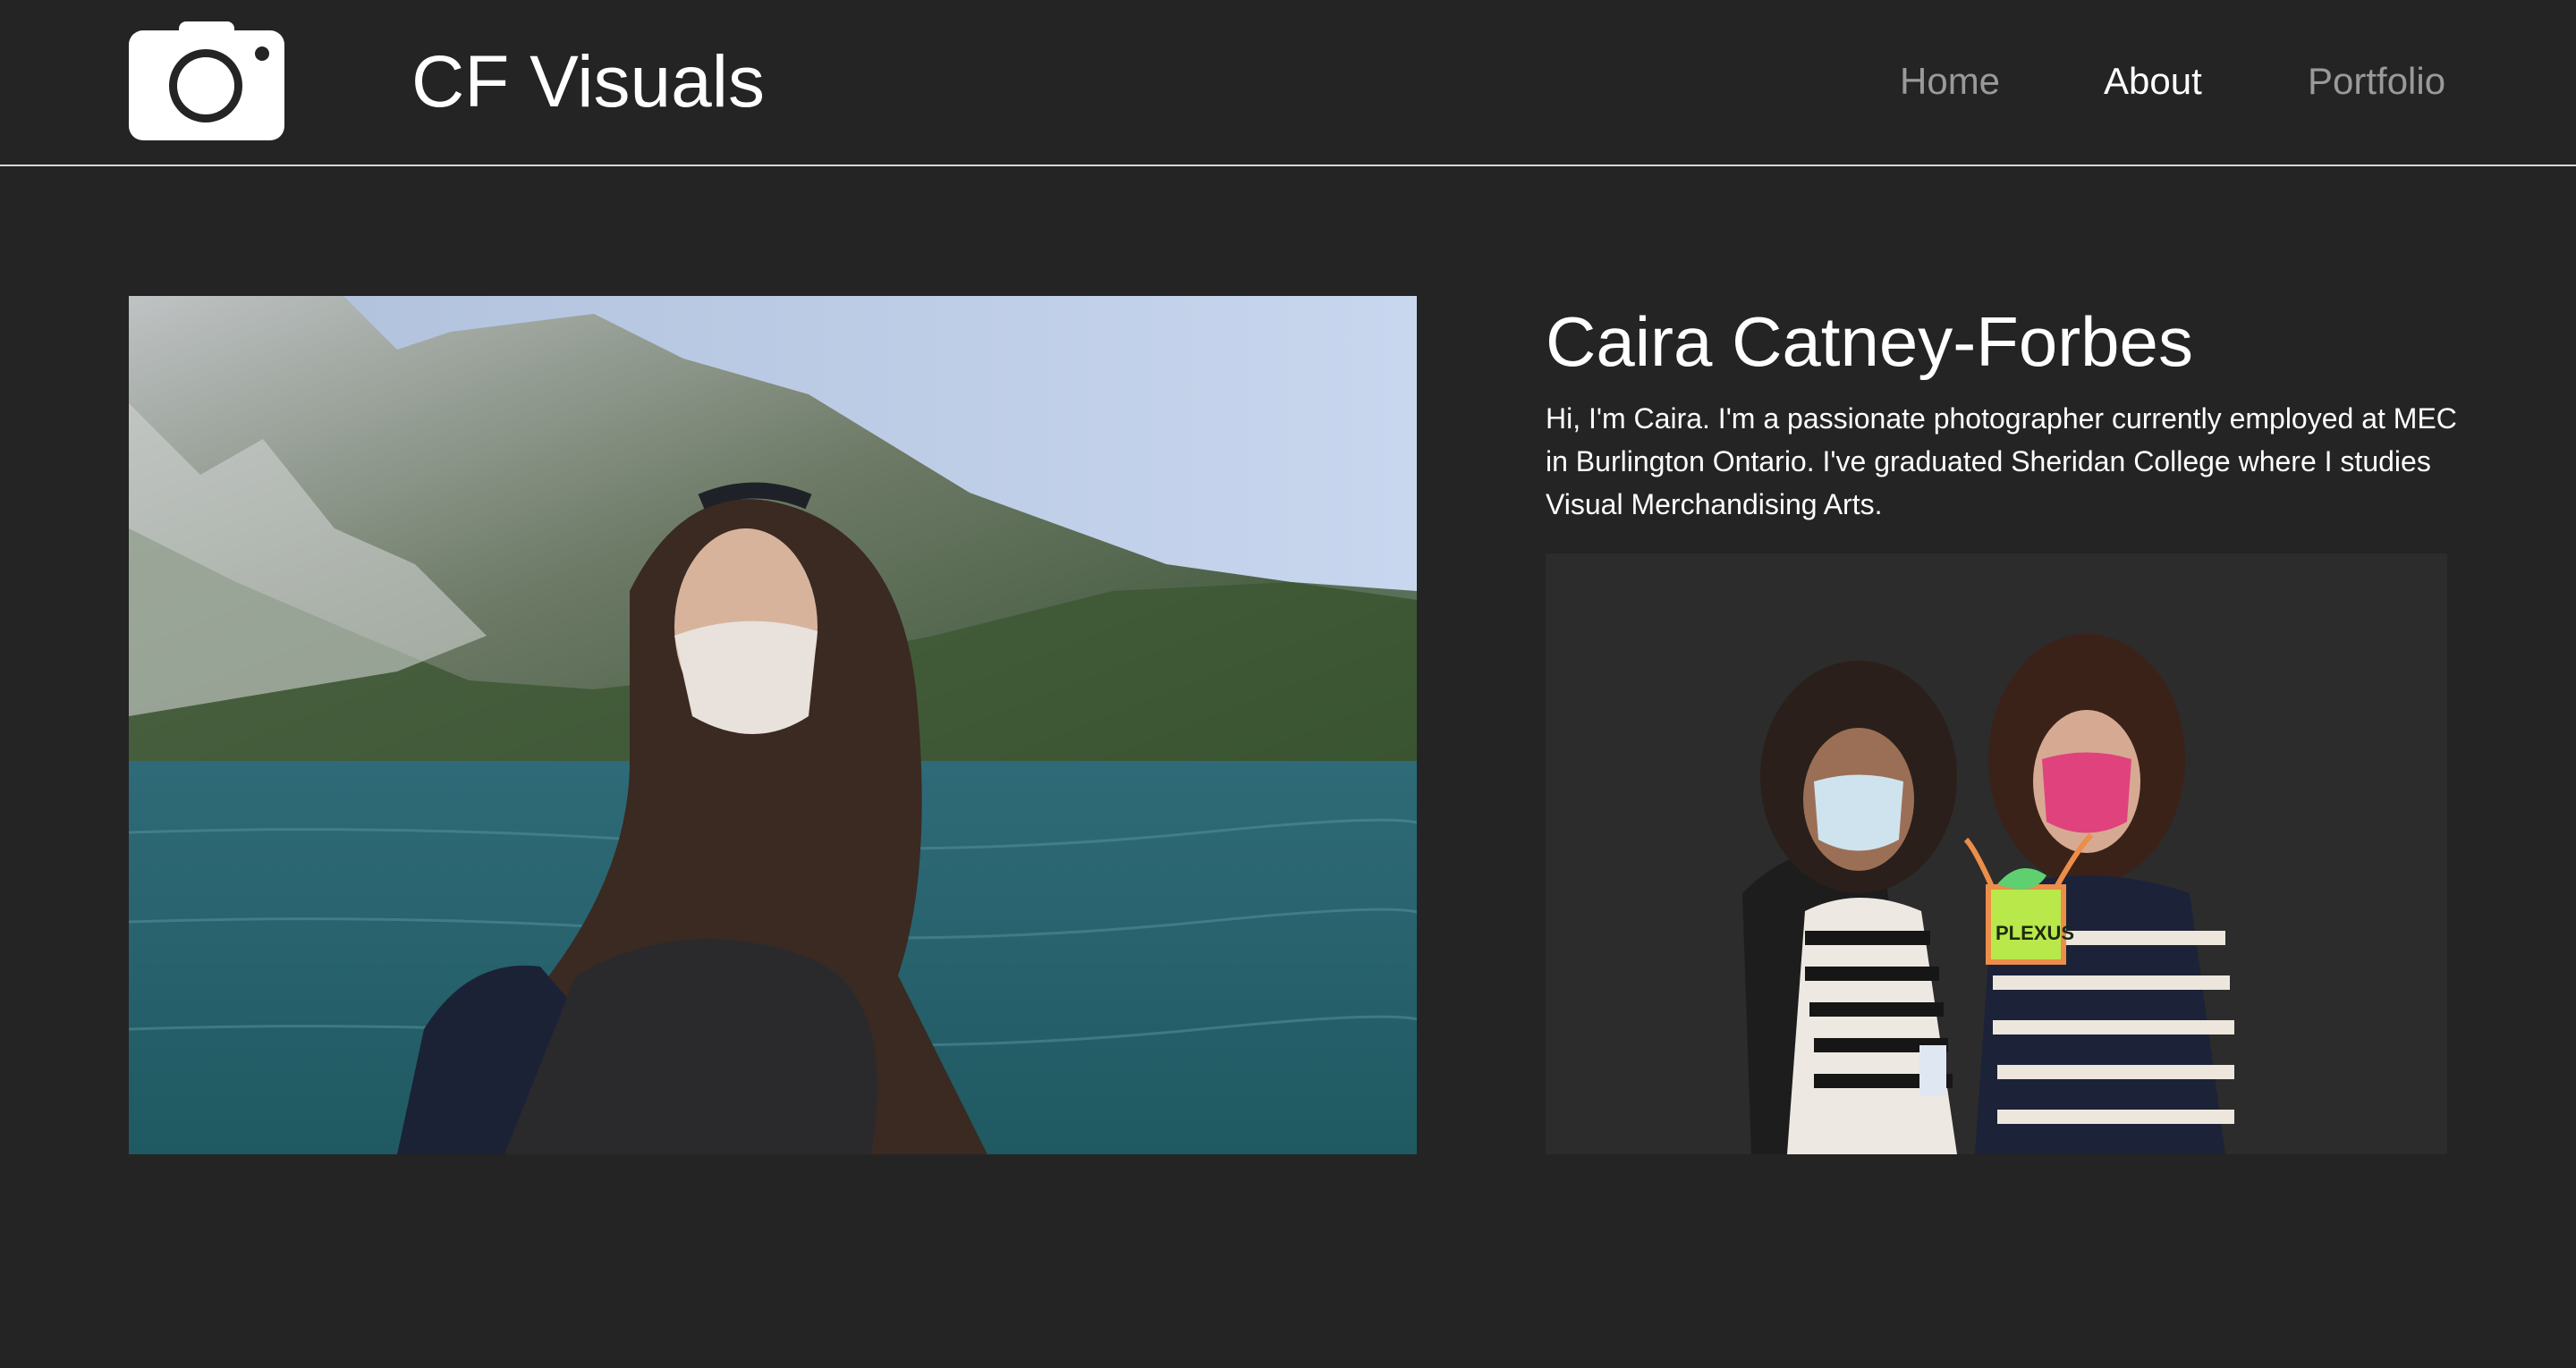 Image resolution: width=2576 pixels, height=1368 pixels. What do you see at coordinates (2153, 81) in the screenshot?
I see `nav-link-about: About` at bounding box center [2153, 81].